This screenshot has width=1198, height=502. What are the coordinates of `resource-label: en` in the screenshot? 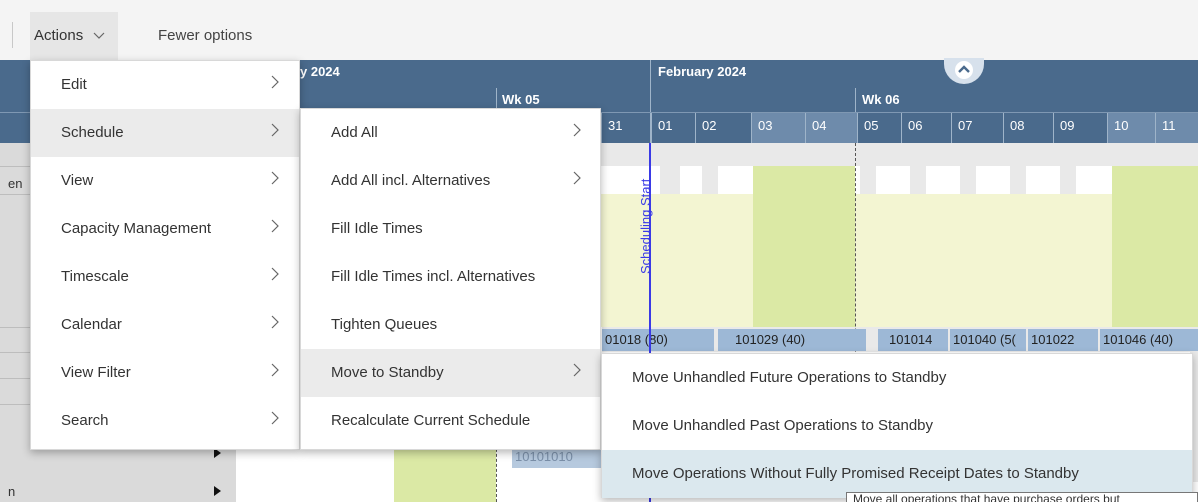 It's located at (15, 183).